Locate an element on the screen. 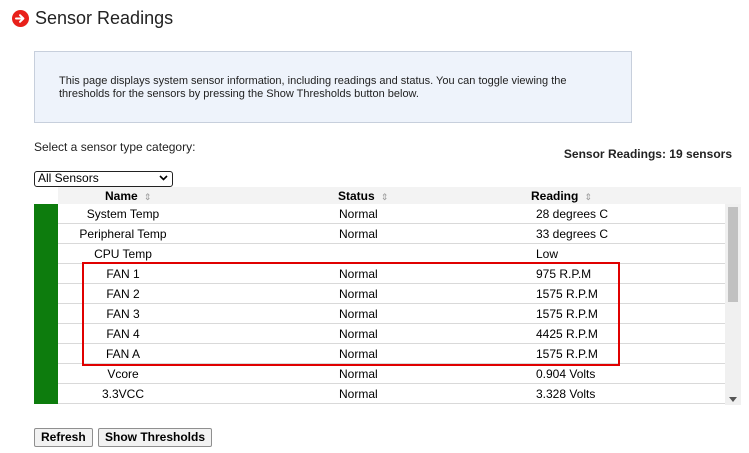  sensor-name: FAN A is located at coordinates (122, 354).